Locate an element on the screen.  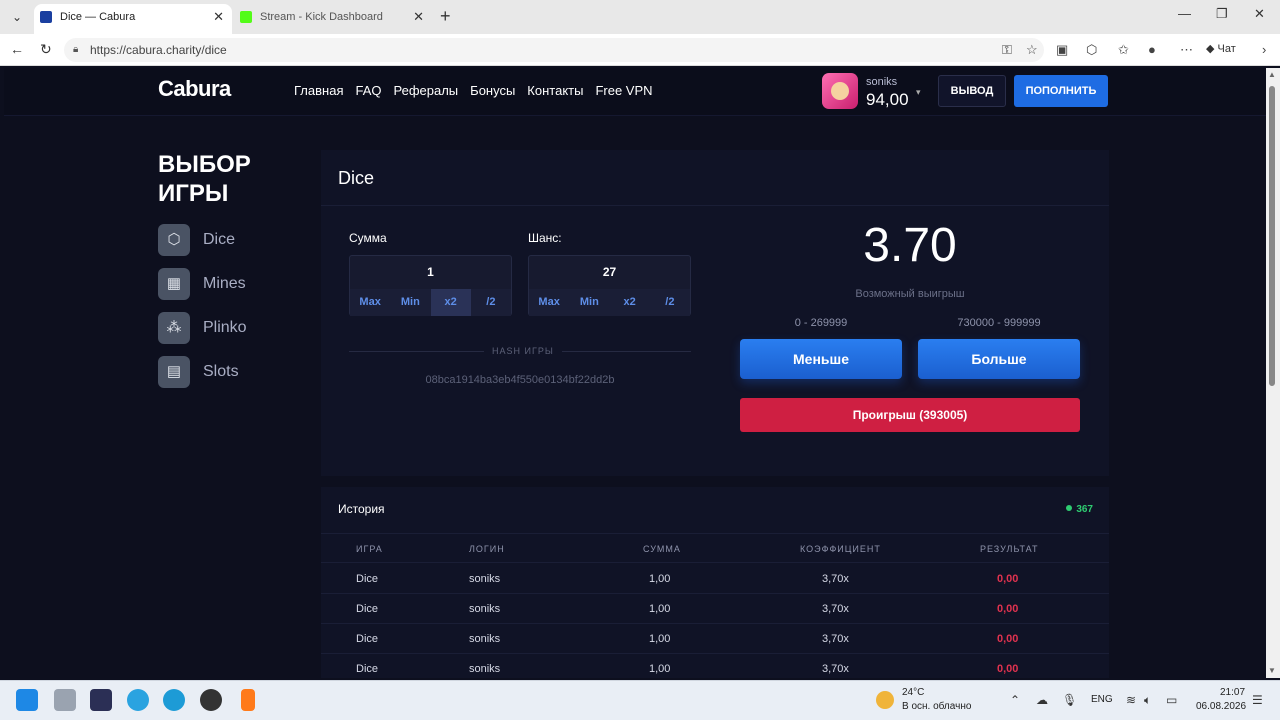
obs-icon is located at coordinates (211, 700).